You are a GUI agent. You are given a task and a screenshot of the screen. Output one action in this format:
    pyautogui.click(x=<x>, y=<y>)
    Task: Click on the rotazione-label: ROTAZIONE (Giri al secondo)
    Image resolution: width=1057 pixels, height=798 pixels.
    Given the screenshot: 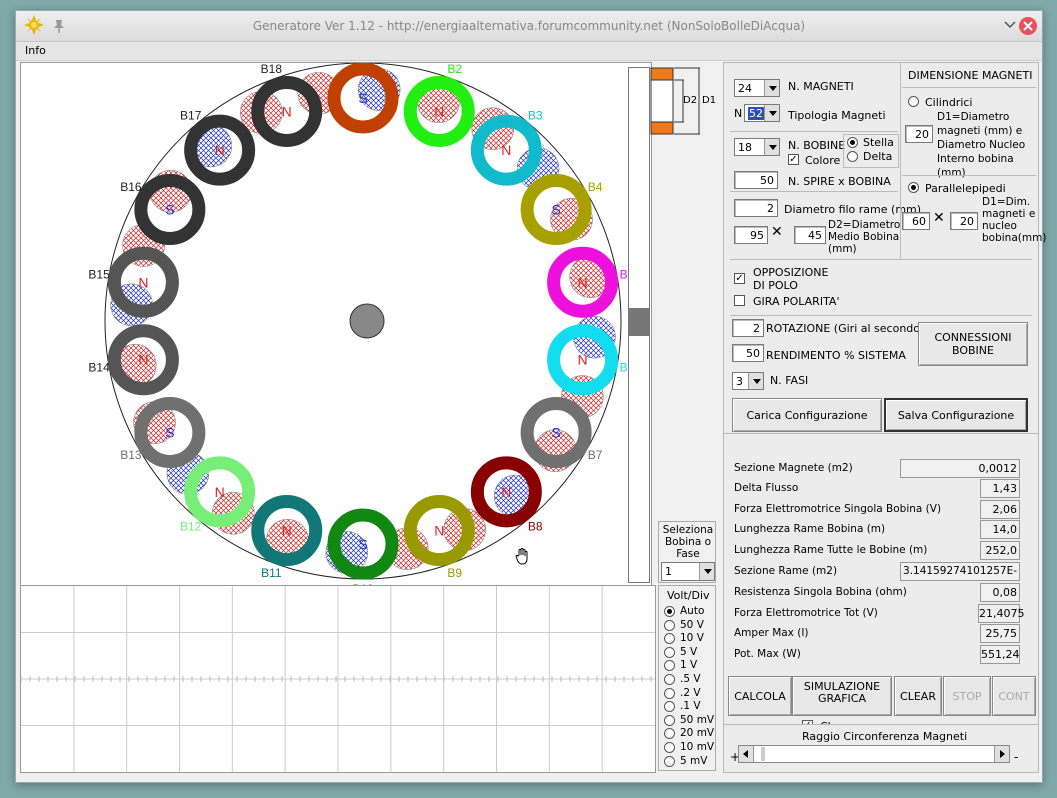 What is the action you would take?
    pyautogui.click(x=845, y=328)
    